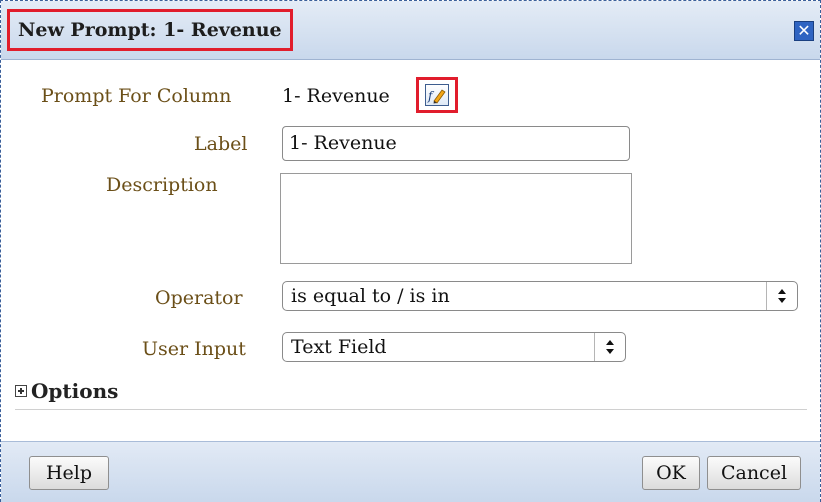 Image resolution: width=821 pixels, height=502 pixels. What do you see at coordinates (69, 473) in the screenshot?
I see `help-button: Help` at bounding box center [69, 473].